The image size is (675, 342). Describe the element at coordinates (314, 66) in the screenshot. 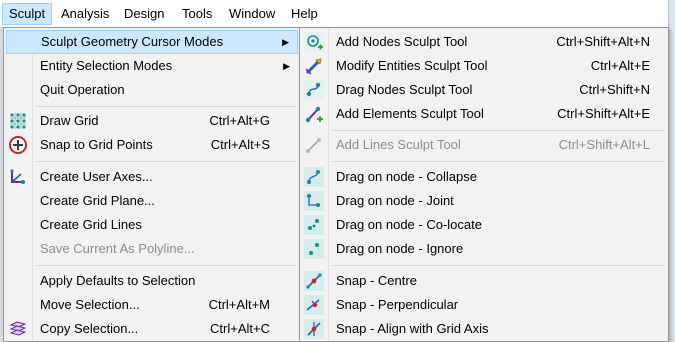

I see `modify-entities-icon` at that location.